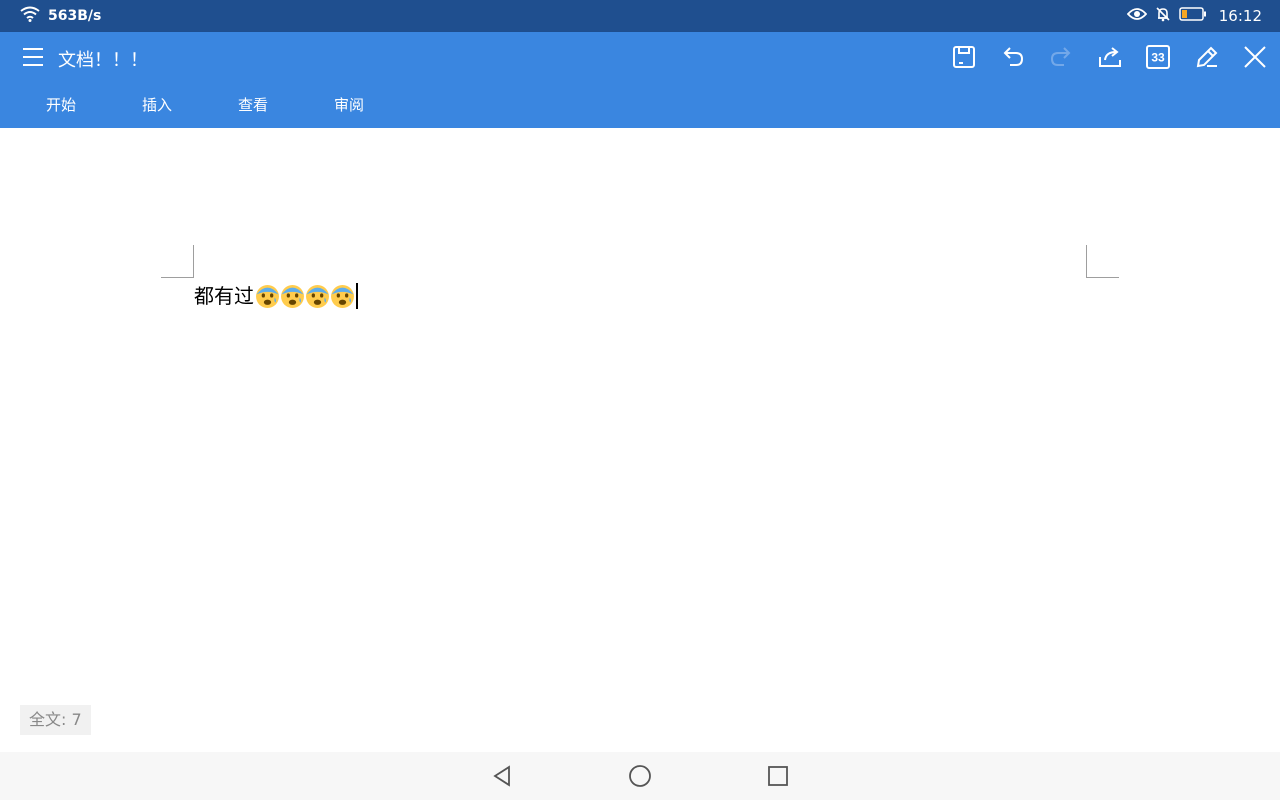 The image size is (1280, 800). I want to click on navigation-bar, so click(640, 776).